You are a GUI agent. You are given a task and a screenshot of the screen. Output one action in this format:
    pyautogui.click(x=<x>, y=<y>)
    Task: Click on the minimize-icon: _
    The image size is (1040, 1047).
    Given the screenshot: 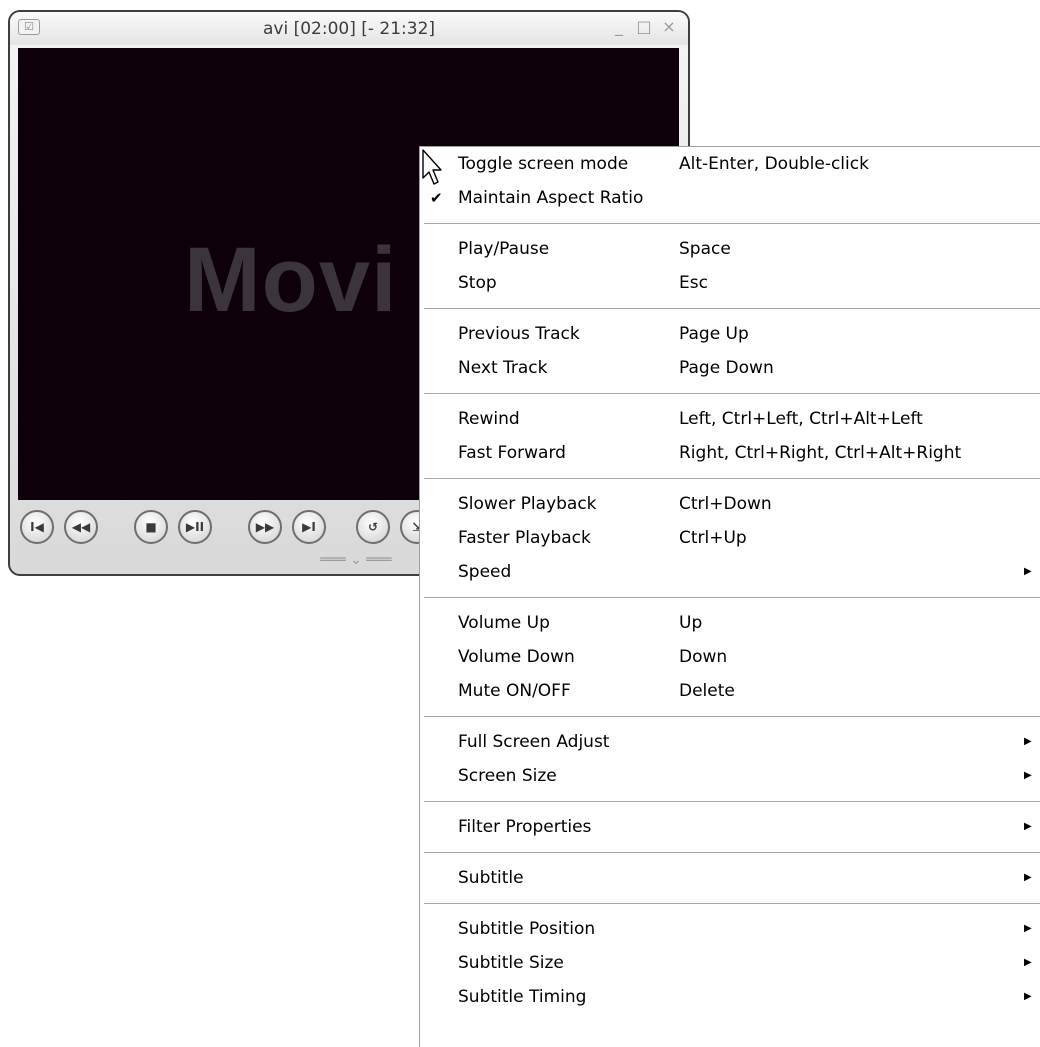 What is the action you would take?
    pyautogui.click(x=619, y=27)
    